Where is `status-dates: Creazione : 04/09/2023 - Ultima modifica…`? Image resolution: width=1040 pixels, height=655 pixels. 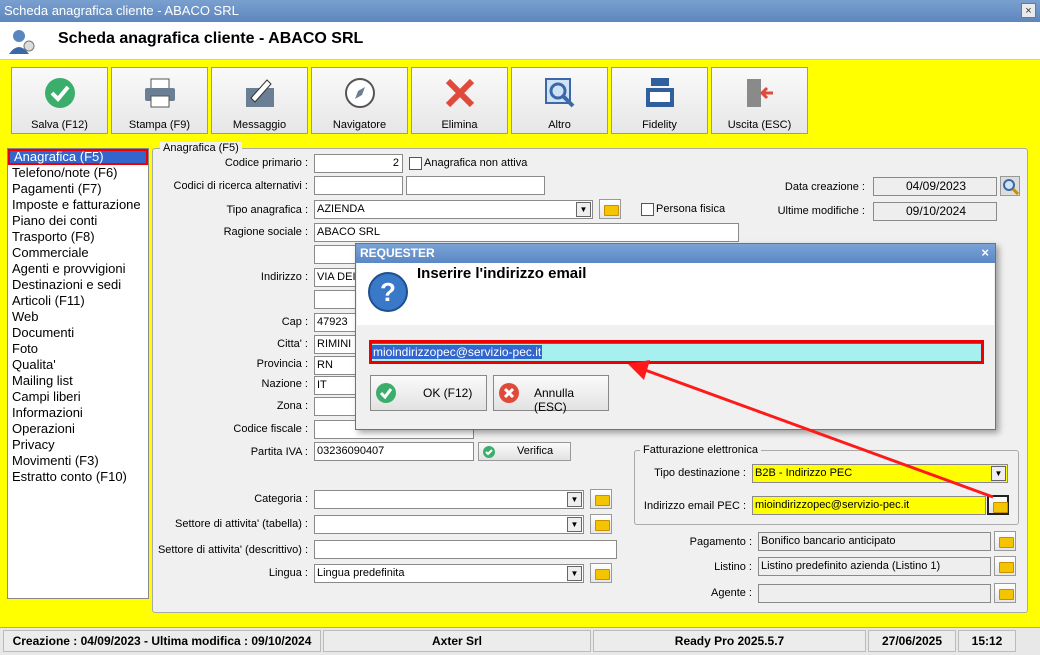 status-dates: Creazione : 04/09/2023 - Ultima modifica… is located at coordinates (162, 641).